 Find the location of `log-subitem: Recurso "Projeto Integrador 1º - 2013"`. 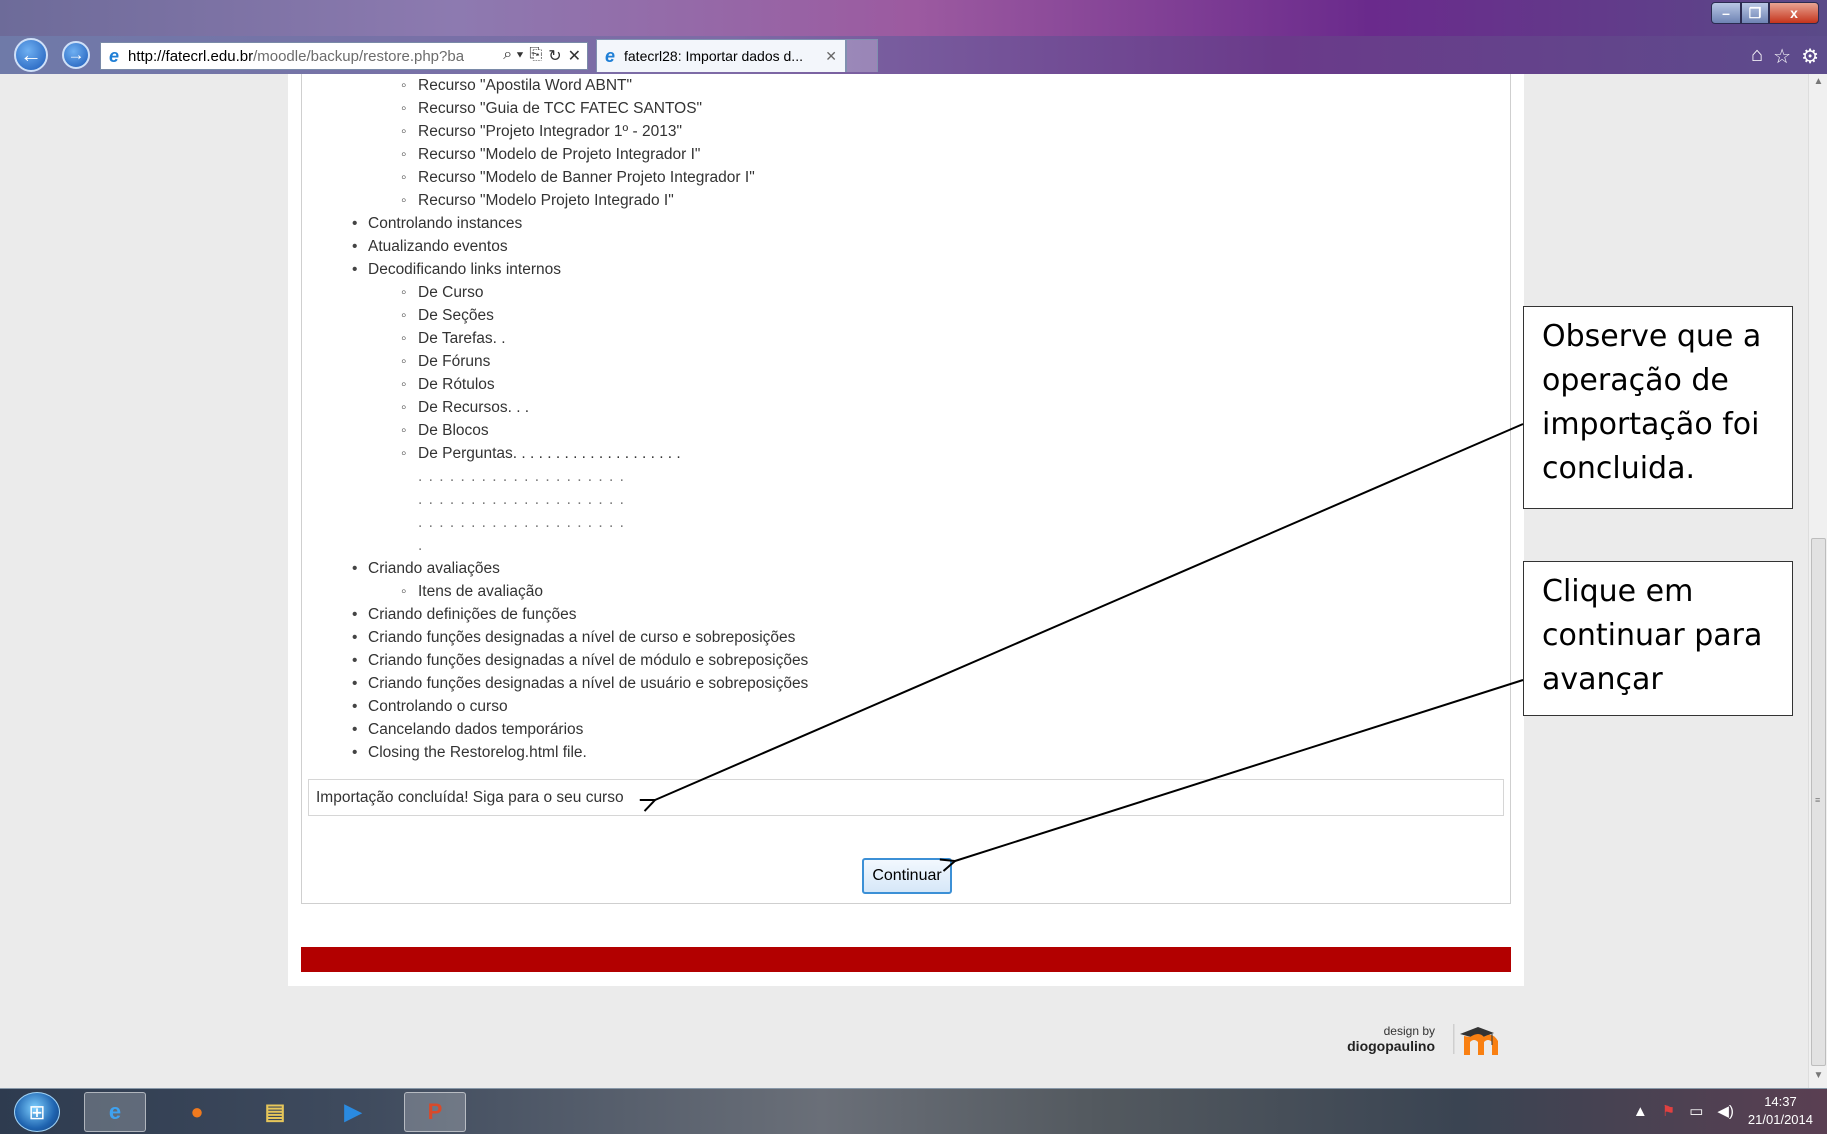

log-subitem: Recurso "Projeto Integrador 1º - 2013" is located at coordinates (580, 131).